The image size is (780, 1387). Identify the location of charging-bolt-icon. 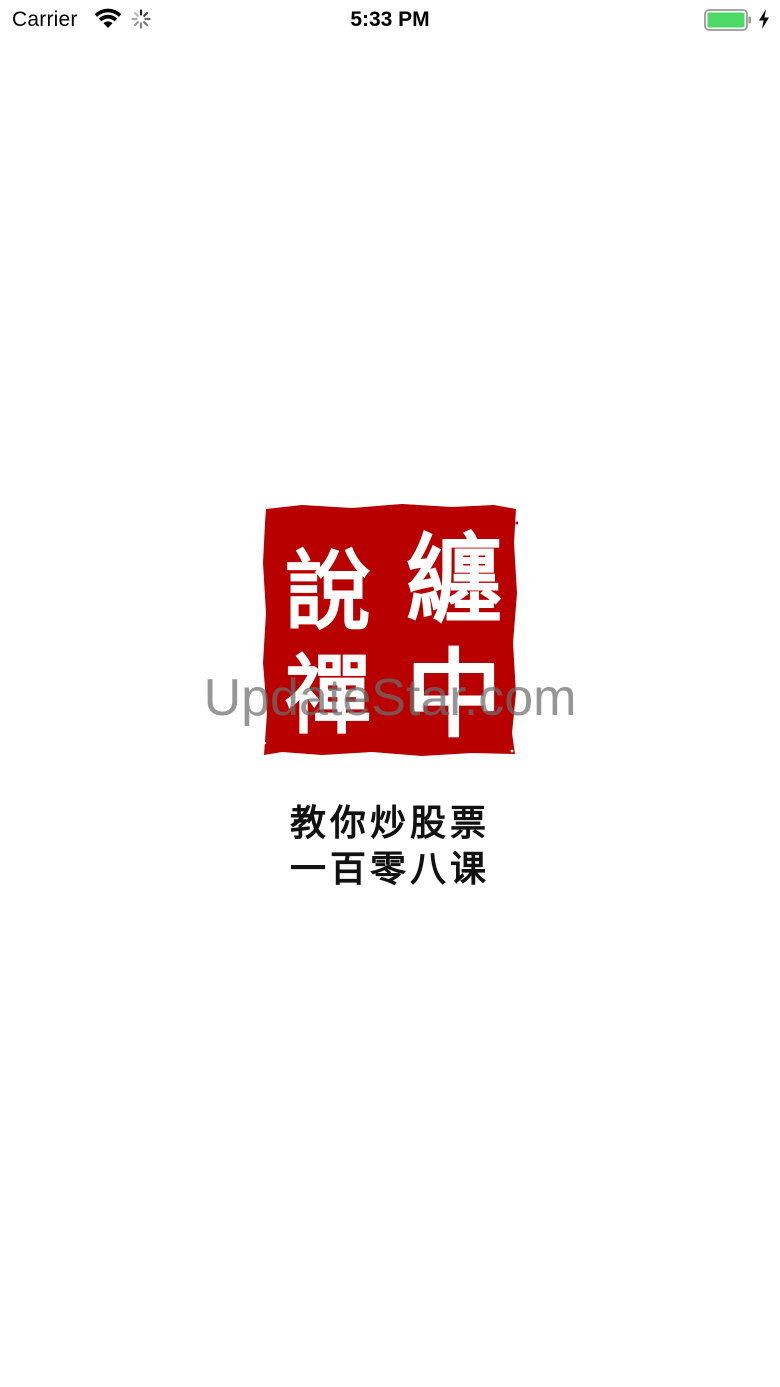
(764, 19).